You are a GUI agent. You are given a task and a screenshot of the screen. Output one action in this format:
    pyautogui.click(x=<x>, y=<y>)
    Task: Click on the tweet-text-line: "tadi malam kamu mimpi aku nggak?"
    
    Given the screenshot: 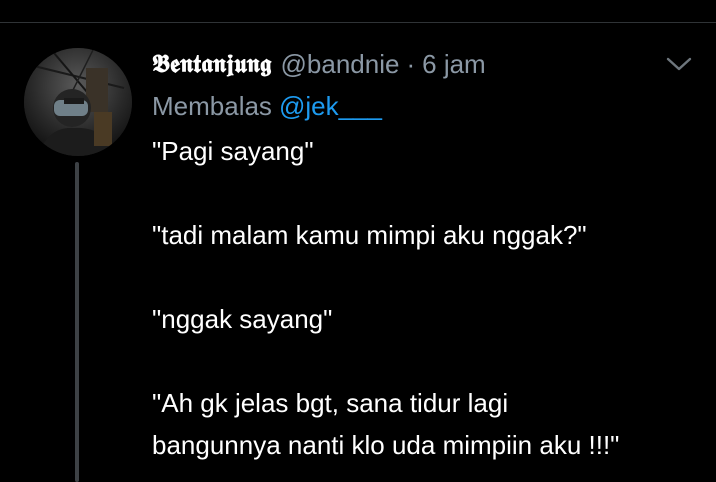 What is the action you would take?
    pyautogui.click(x=369, y=235)
    